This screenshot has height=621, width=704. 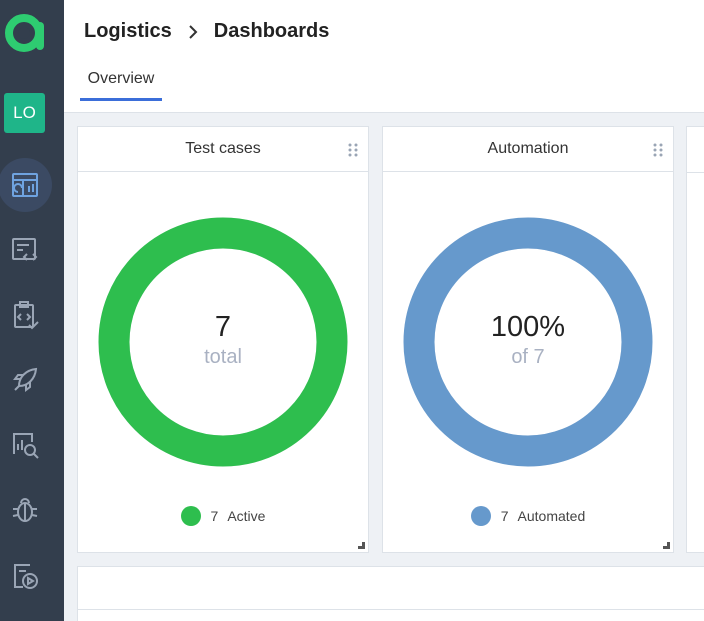 I want to click on test-results-icon, so click(x=25, y=576).